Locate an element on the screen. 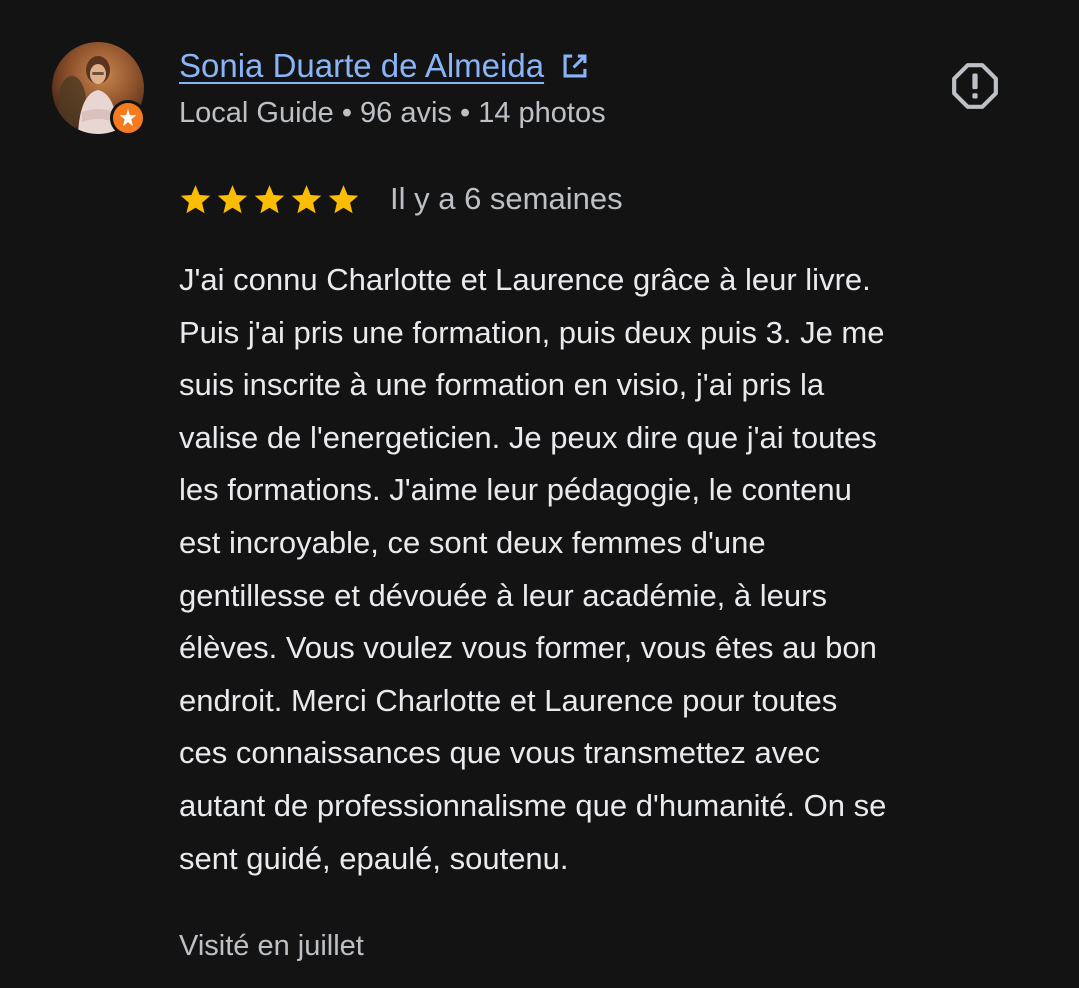 The height and width of the screenshot is (988, 1079). review-date: Il y a 6 semaines is located at coordinates (506, 198).